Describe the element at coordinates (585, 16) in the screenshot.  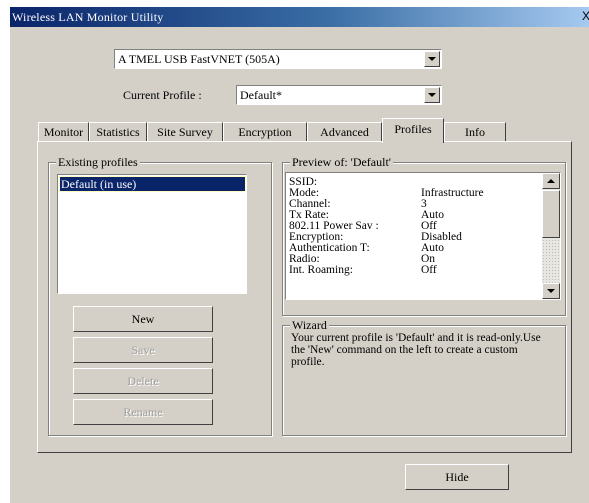
I see `close-icon: X` at that location.